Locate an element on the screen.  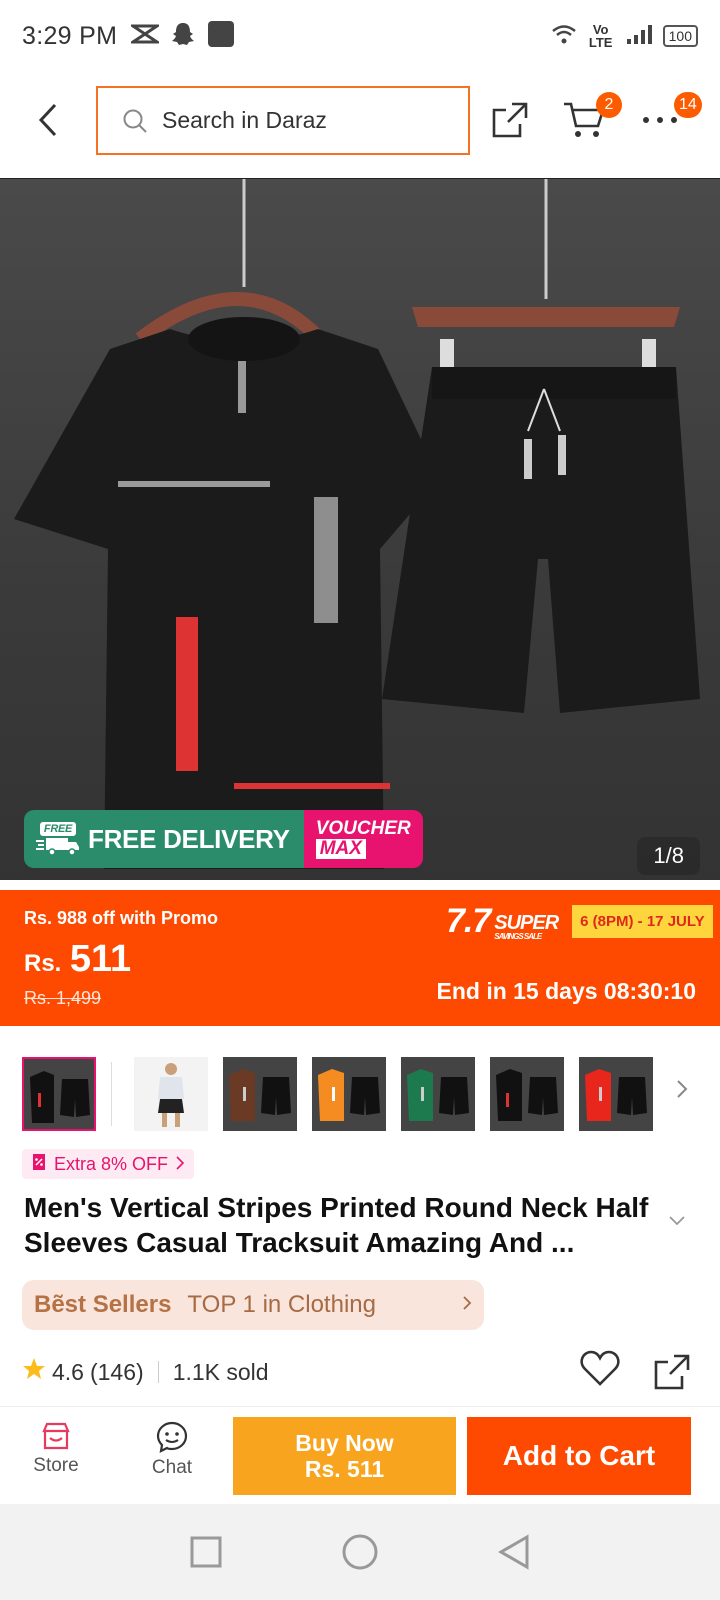
buy-now-button: Buy Now Rs. 511 is located at coordinates (344, 1456).